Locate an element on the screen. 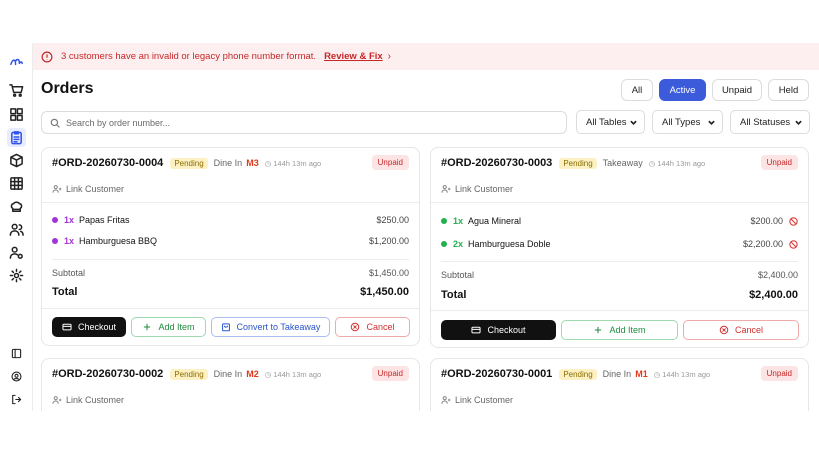 The height and width of the screenshot is (461, 819). tables-select: All Tables is located at coordinates (610, 122).